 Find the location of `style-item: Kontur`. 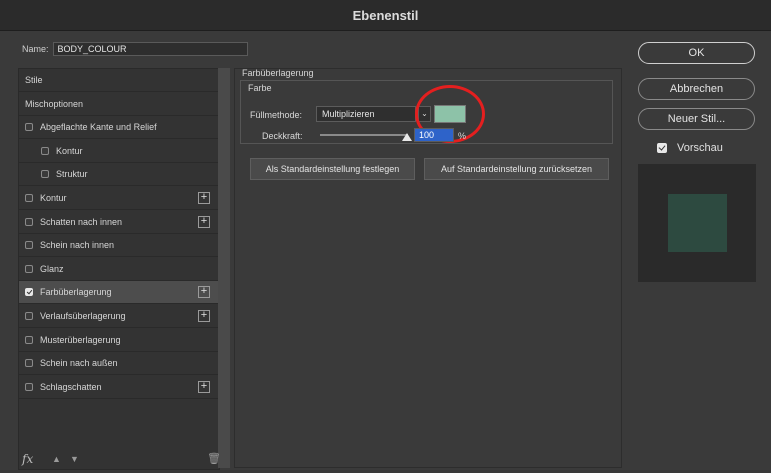

style-item: Kontur is located at coordinates (119, 151).